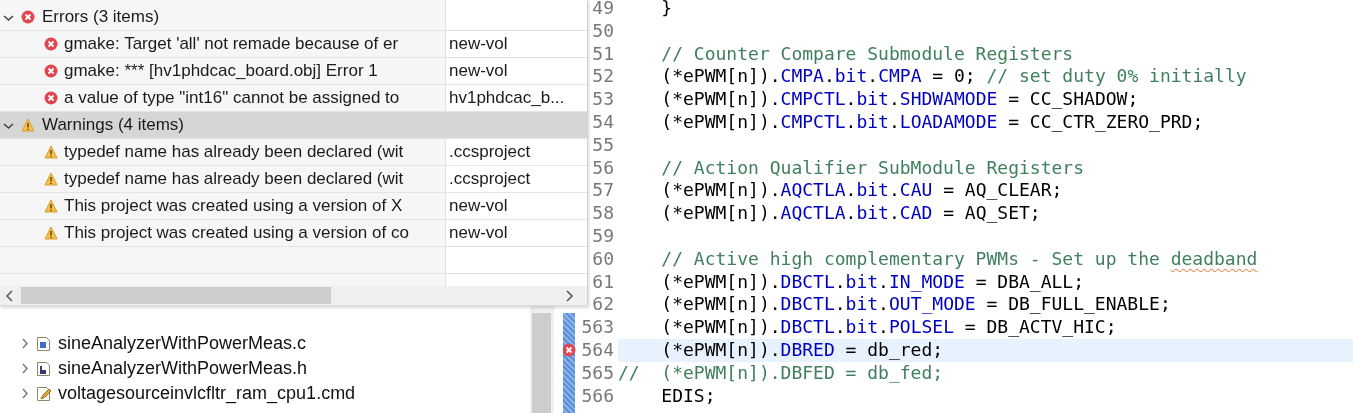 This screenshot has height=413, width=1353. I want to click on file-name: voltagesourceinvlcfltr_ram_cpu1.cmd, so click(207, 393).